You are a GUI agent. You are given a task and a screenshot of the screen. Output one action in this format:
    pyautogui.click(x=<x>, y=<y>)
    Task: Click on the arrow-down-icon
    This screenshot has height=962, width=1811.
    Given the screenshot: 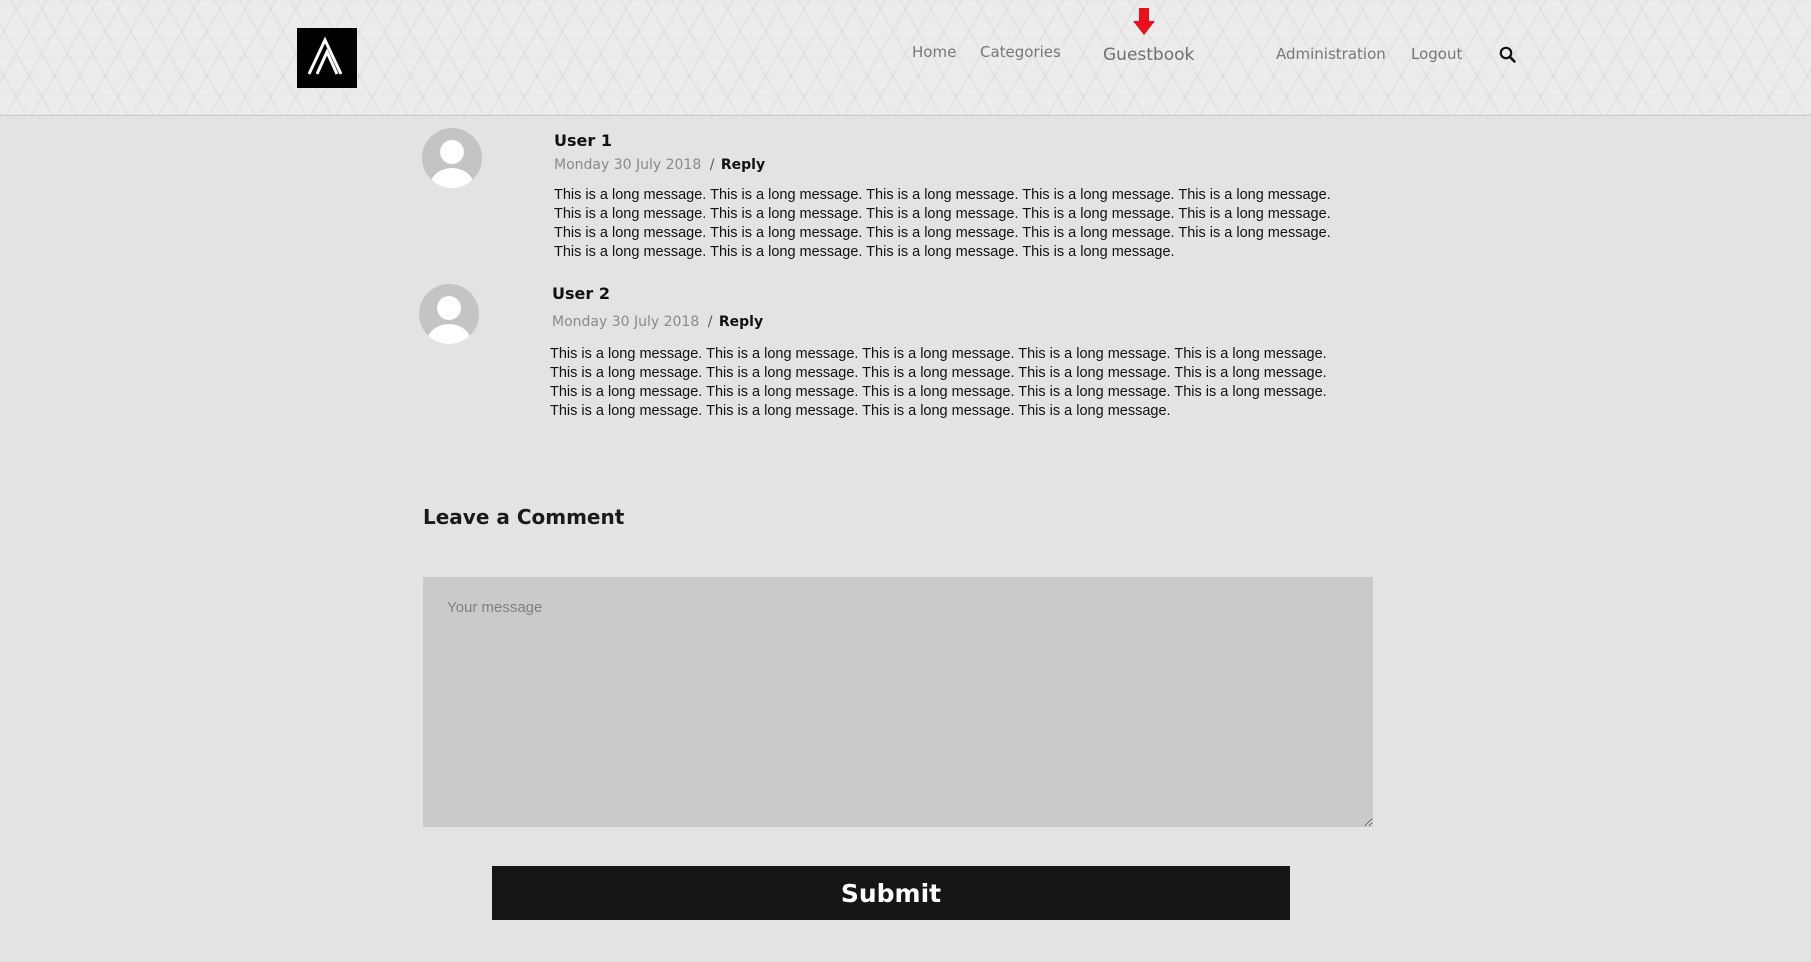 What is the action you would take?
    pyautogui.click(x=1144, y=24)
    